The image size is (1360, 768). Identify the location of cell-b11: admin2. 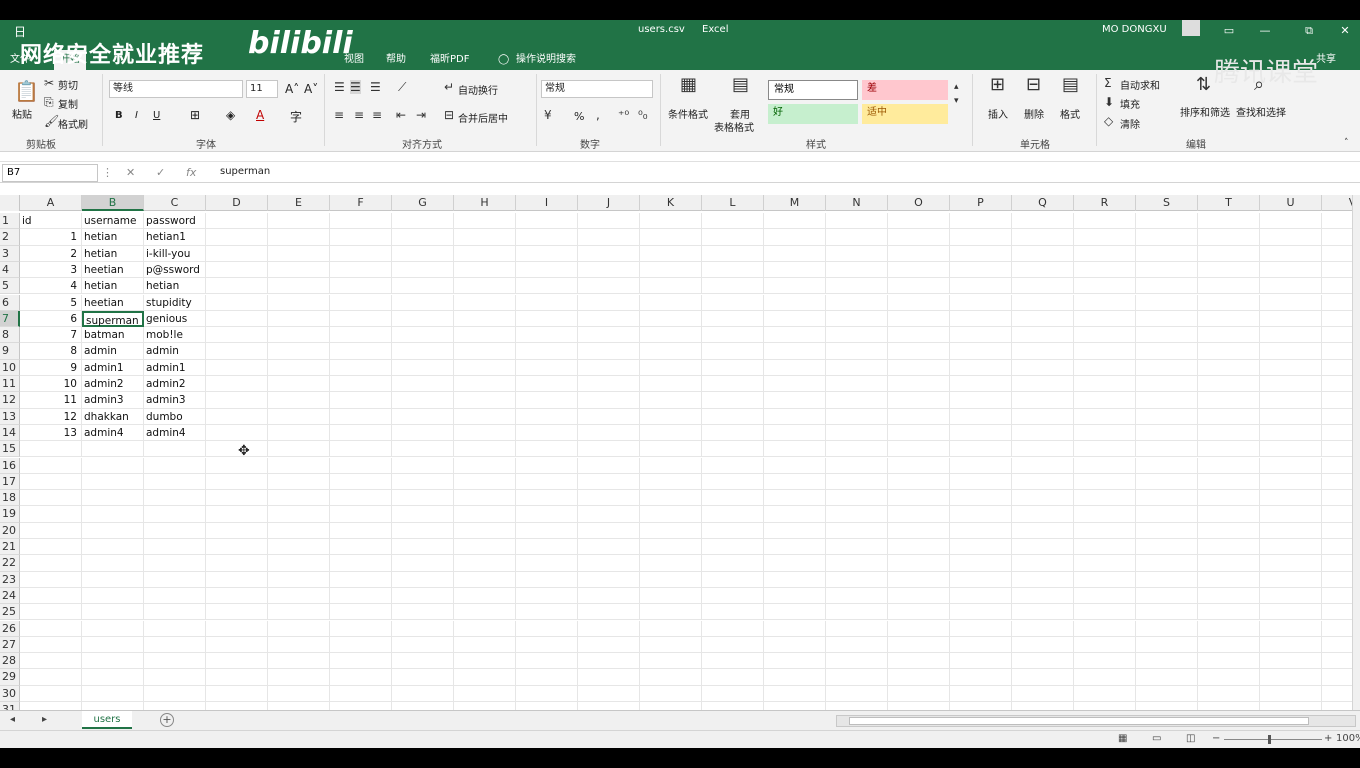
(113, 384).